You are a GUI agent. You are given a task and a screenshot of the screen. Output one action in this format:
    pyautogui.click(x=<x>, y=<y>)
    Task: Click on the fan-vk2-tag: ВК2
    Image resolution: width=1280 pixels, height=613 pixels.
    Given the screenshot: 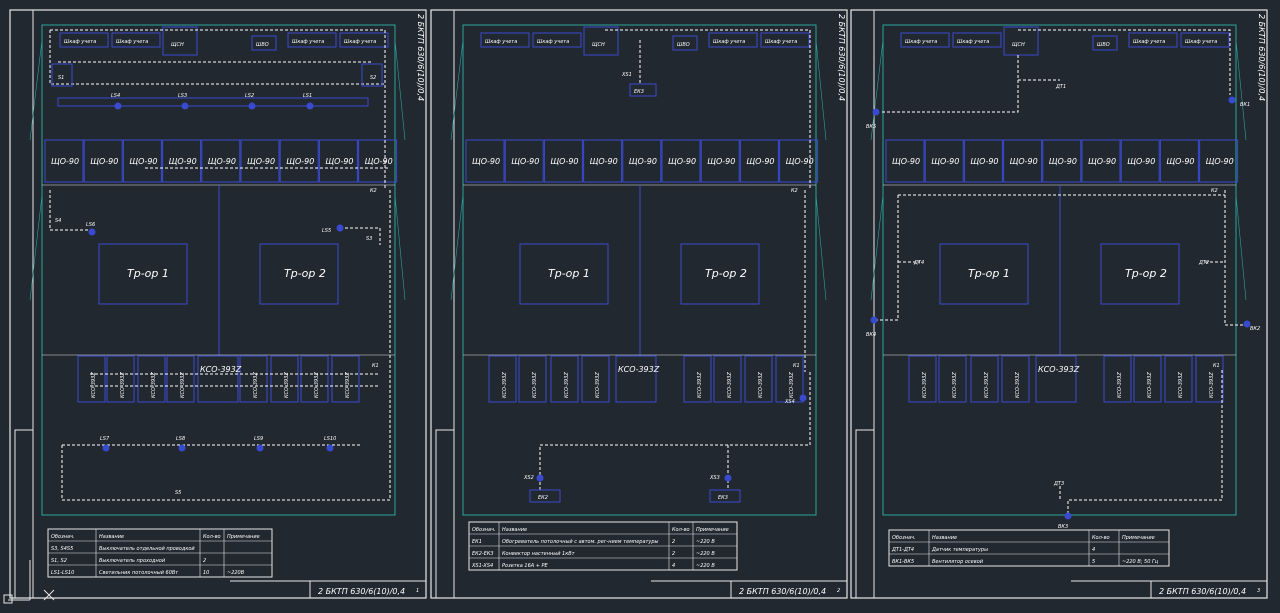 What is the action you would take?
    pyautogui.click(x=1255, y=329)
    